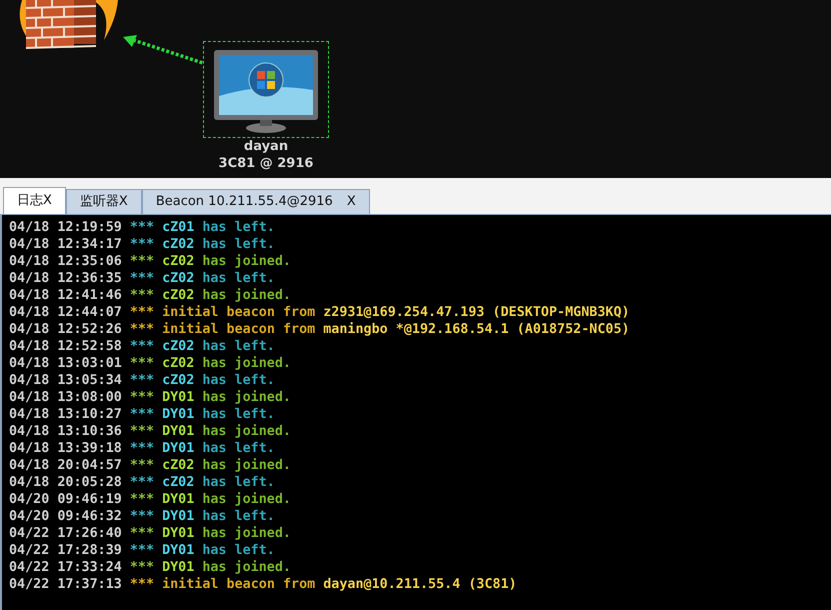 The height and width of the screenshot is (610, 831). What do you see at coordinates (266, 146) in the screenshot?
I see `host-name: dayan` at bounding box center [266, 146].